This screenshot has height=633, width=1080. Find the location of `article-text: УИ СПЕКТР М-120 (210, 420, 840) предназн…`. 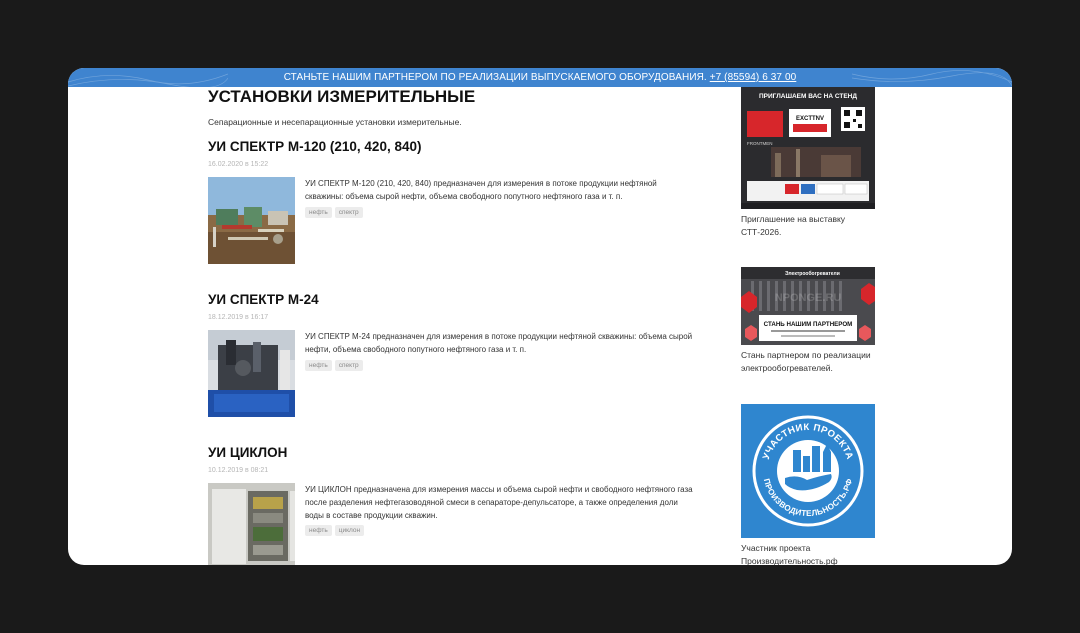

article-text: УИ СПЕКТР М-120 (210, 420, 840) предназн… is located at coordinates (500, 198).